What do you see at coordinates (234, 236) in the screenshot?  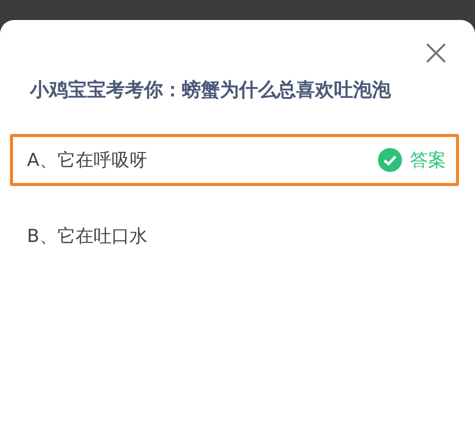 I see `answer-option: B、它在吐口水` at bounding box center [234, 236].